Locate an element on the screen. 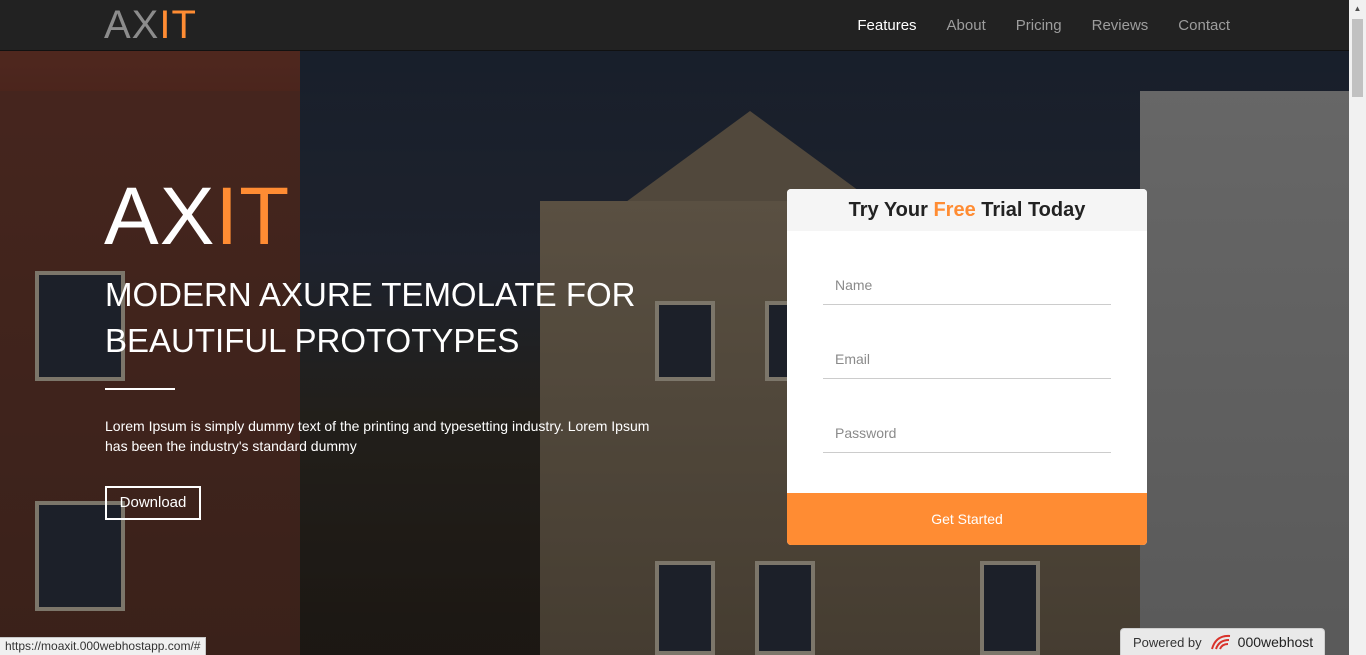 The width and height of the screenshot is (1366, 655). hero-title-part1: AX is located at coordinates (160, 216).